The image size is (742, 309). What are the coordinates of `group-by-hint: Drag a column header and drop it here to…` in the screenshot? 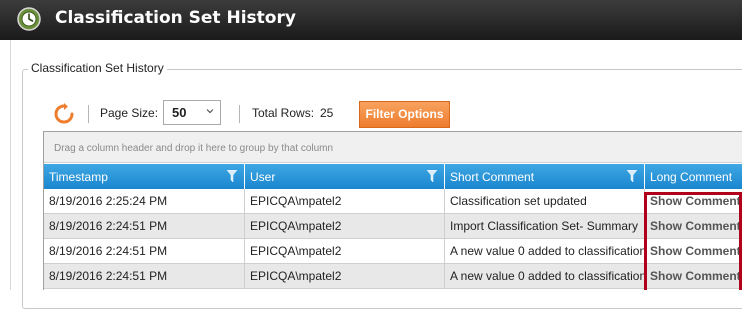 It's located at (194, 148).